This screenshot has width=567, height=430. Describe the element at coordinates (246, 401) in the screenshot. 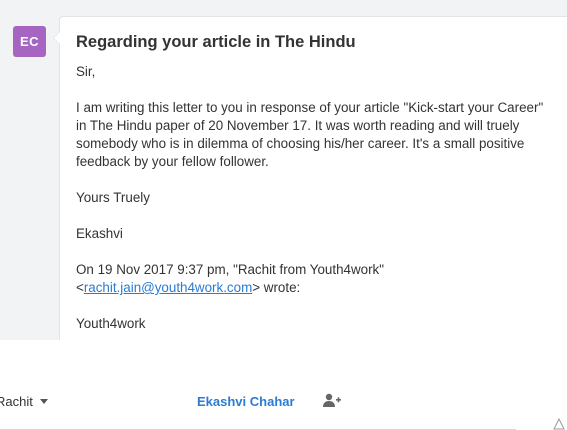

I see `recipient-name: Ekashvi Chahar` at that location.